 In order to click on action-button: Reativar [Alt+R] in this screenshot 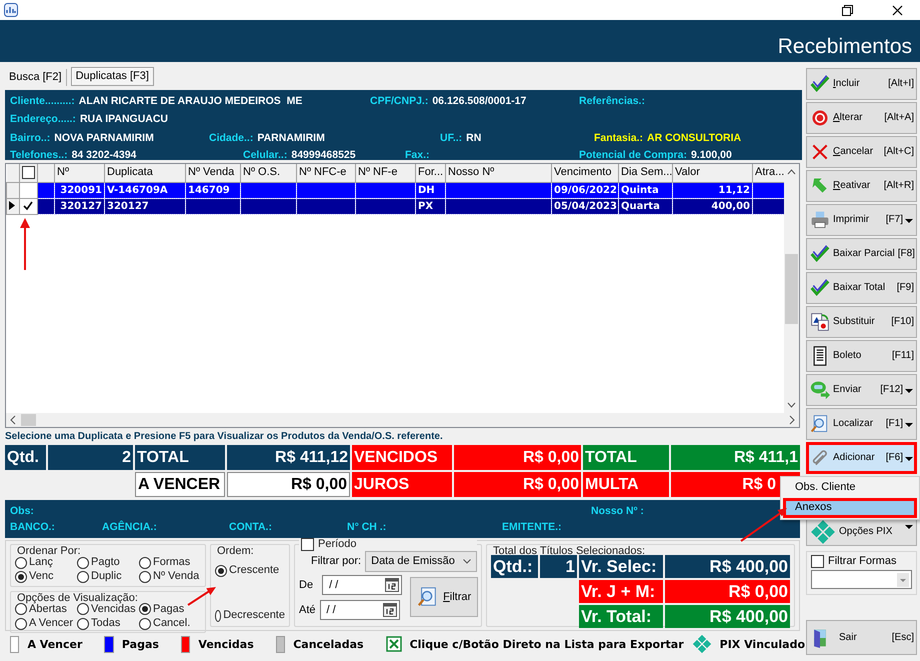, I will do `click(861, 186)`.